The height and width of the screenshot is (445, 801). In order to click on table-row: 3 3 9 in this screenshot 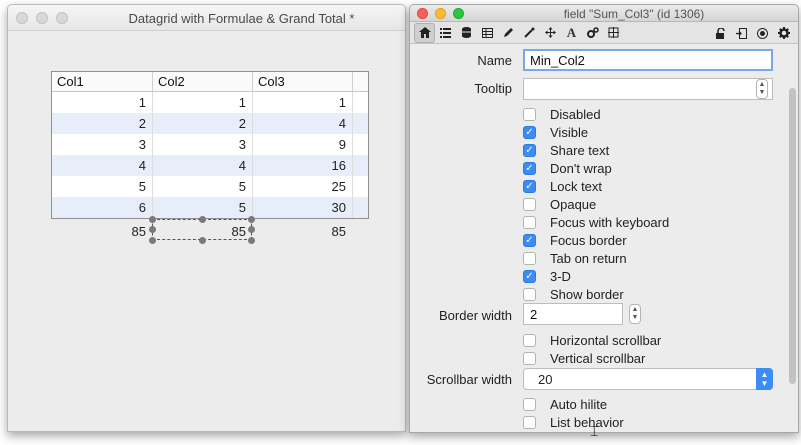, I will do `click(210, 144)`.